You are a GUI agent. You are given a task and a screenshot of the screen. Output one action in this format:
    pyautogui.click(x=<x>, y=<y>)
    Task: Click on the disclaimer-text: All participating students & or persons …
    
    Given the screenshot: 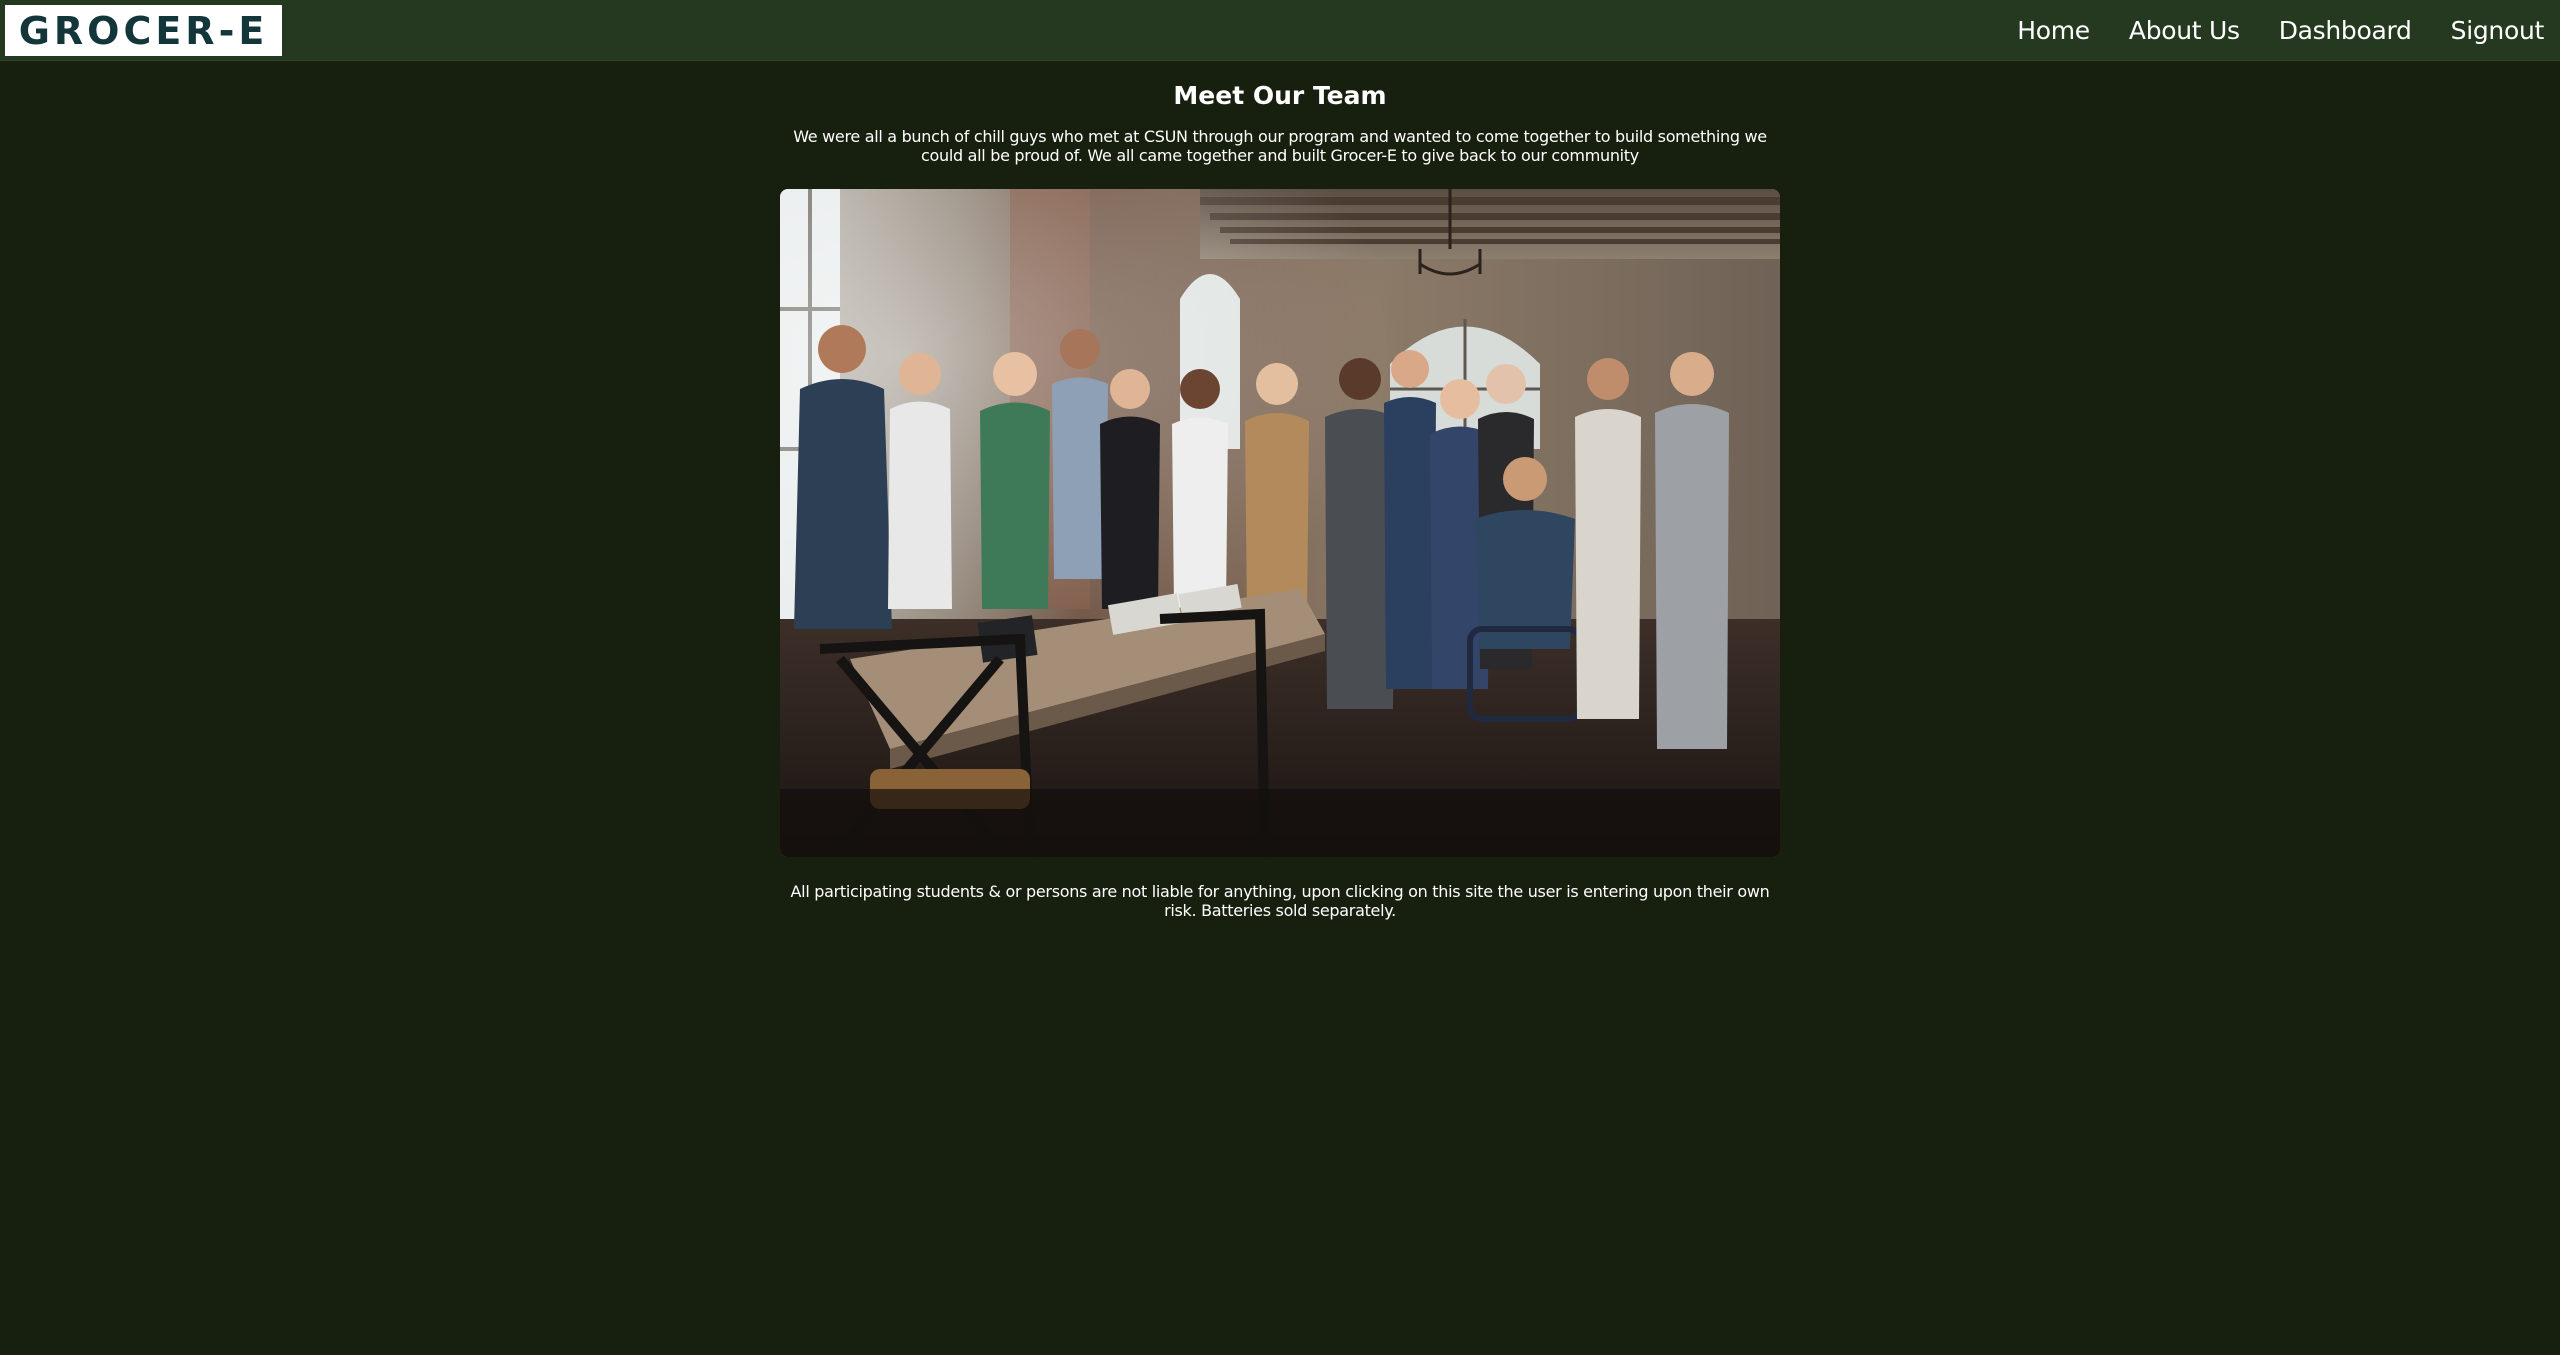 What is the action you would take?
    pyautogui.click(x=1280, y=901)
    